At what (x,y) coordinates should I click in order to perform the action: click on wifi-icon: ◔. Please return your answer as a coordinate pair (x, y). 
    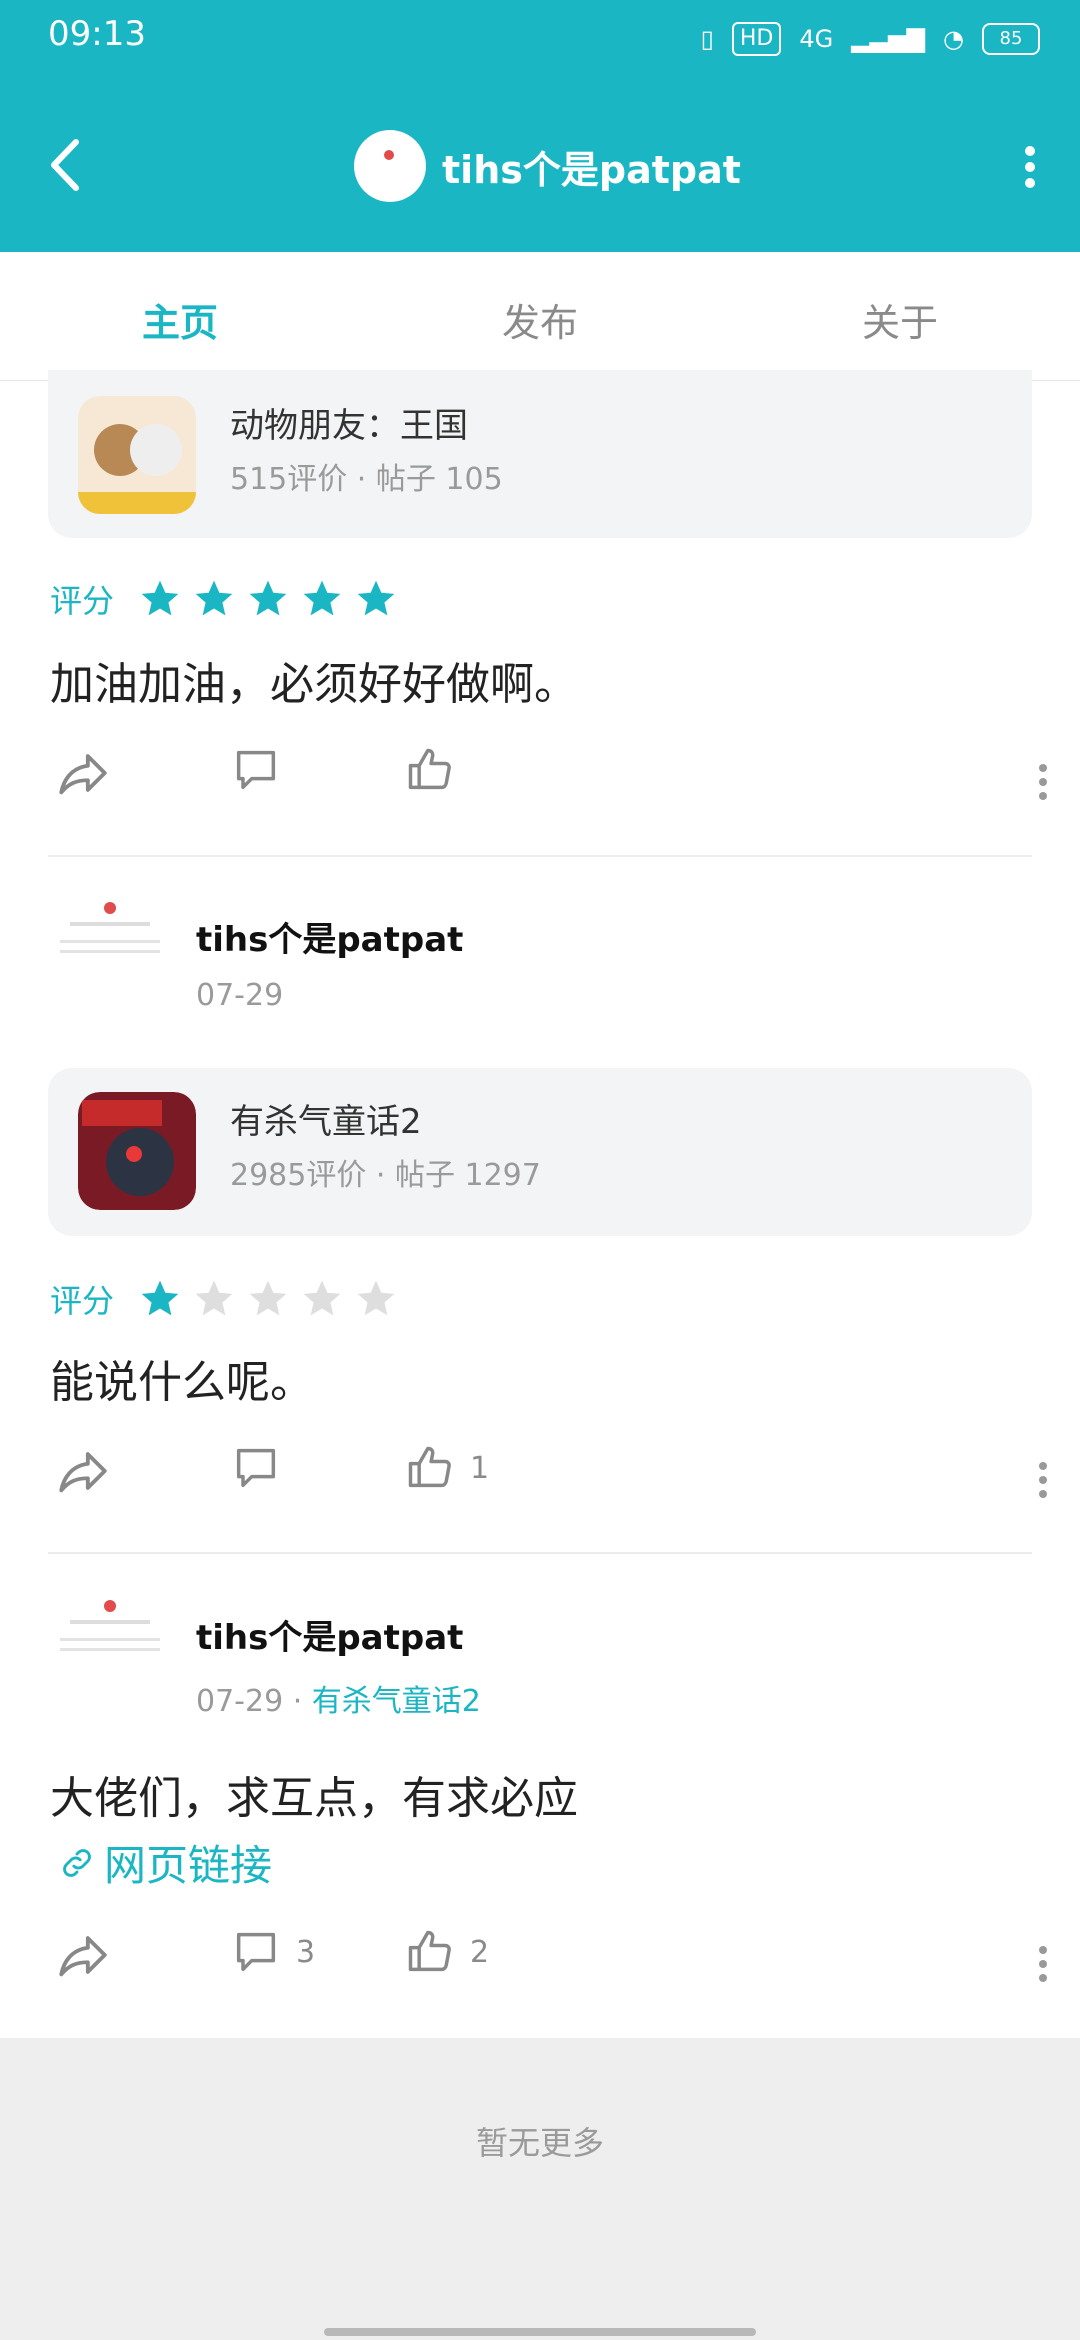
    Looking at the image, I should click on (953, 39).